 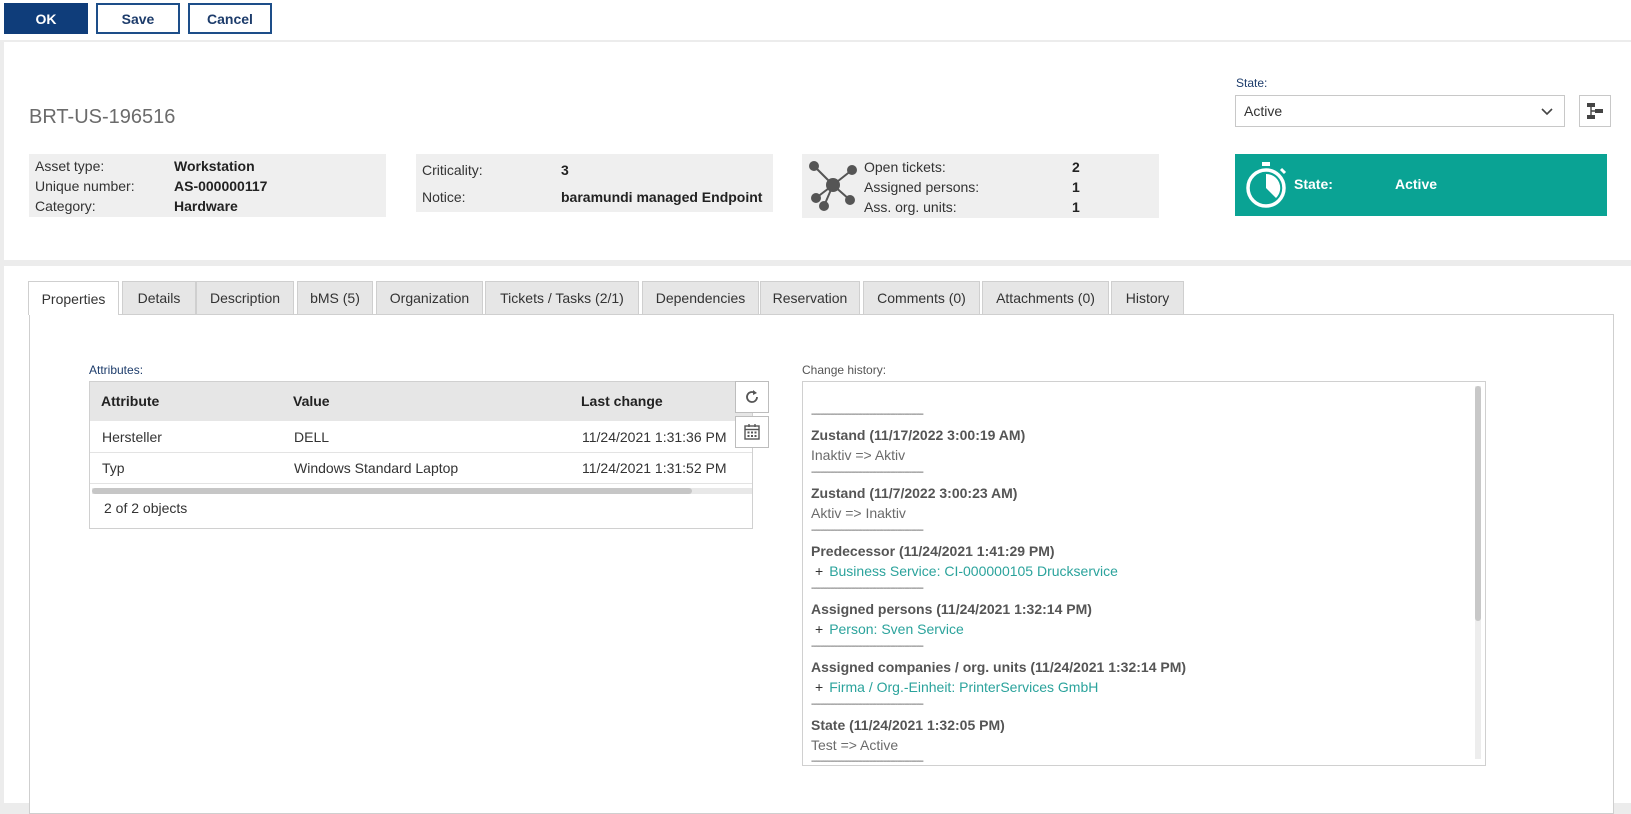 I want to click on column-header-last-change: Last change, so click(x=622, y=401).